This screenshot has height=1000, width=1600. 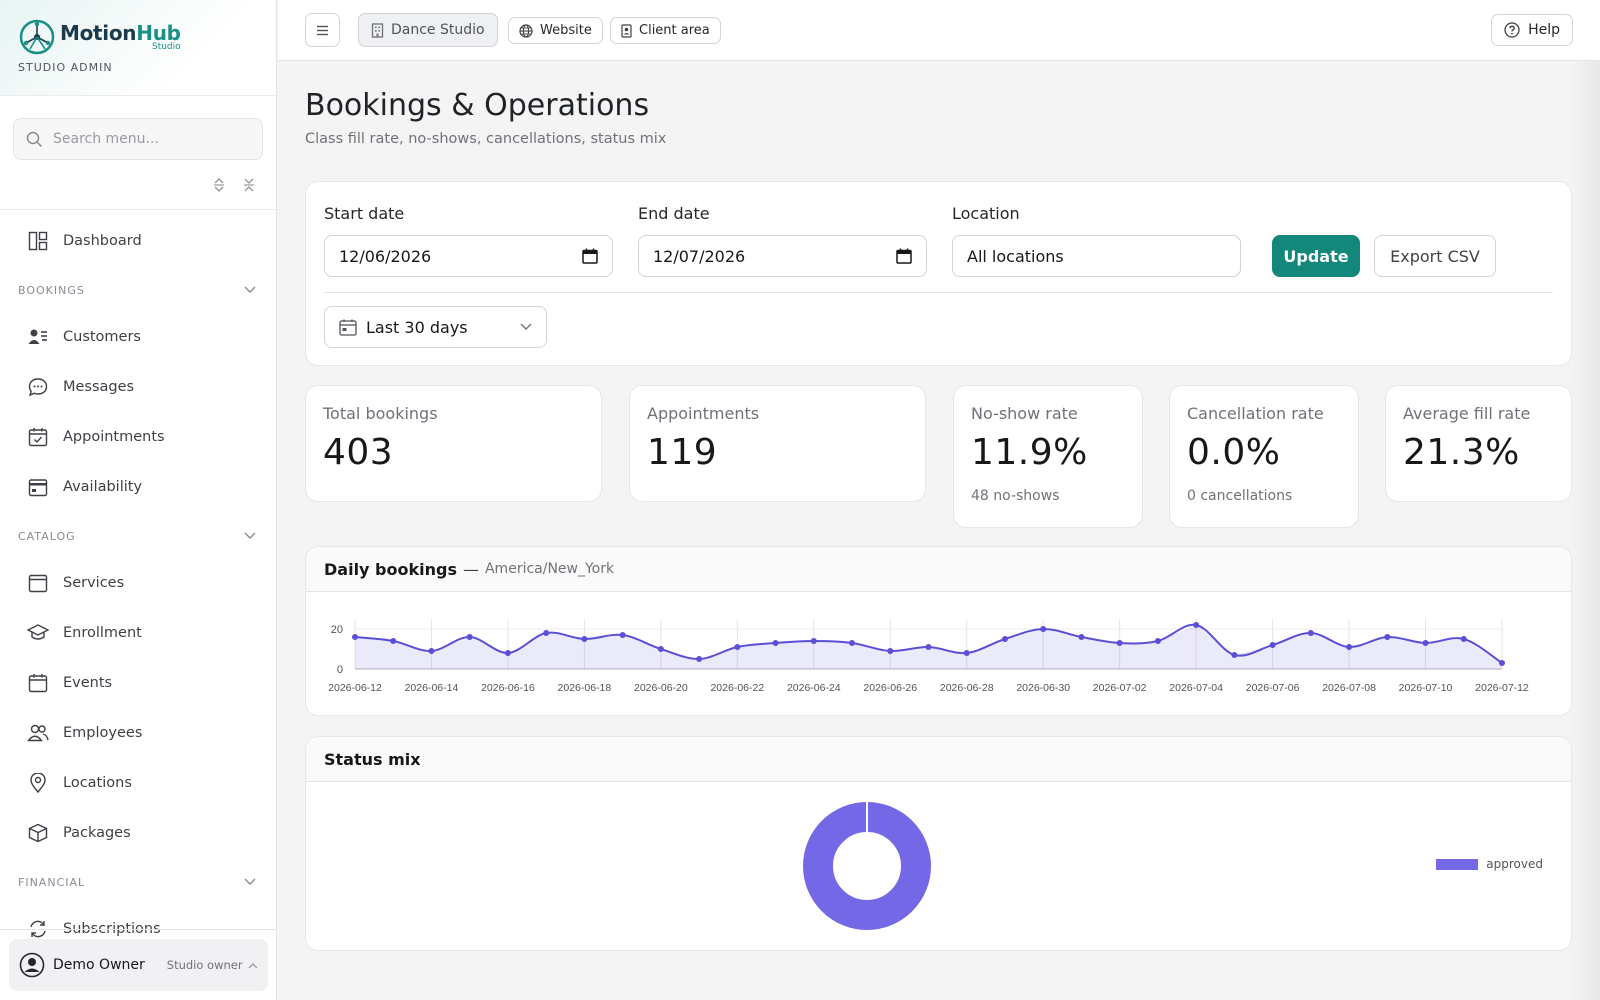 I want to click on id-badge-icon, so click(x=626, y=30).